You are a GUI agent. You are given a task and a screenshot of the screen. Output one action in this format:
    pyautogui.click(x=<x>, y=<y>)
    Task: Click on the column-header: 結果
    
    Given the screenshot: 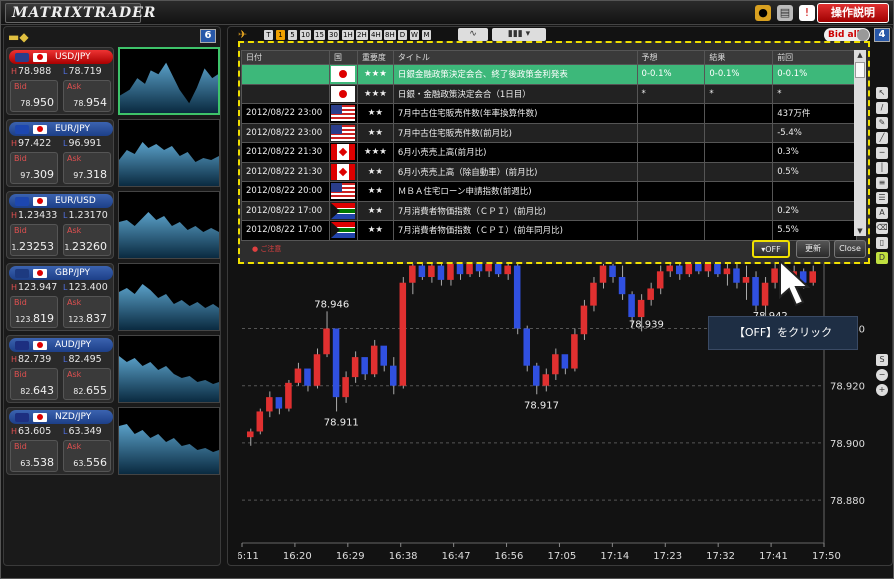 What is the action you would take?
    pyautogui.click(x=739, y=57)
    